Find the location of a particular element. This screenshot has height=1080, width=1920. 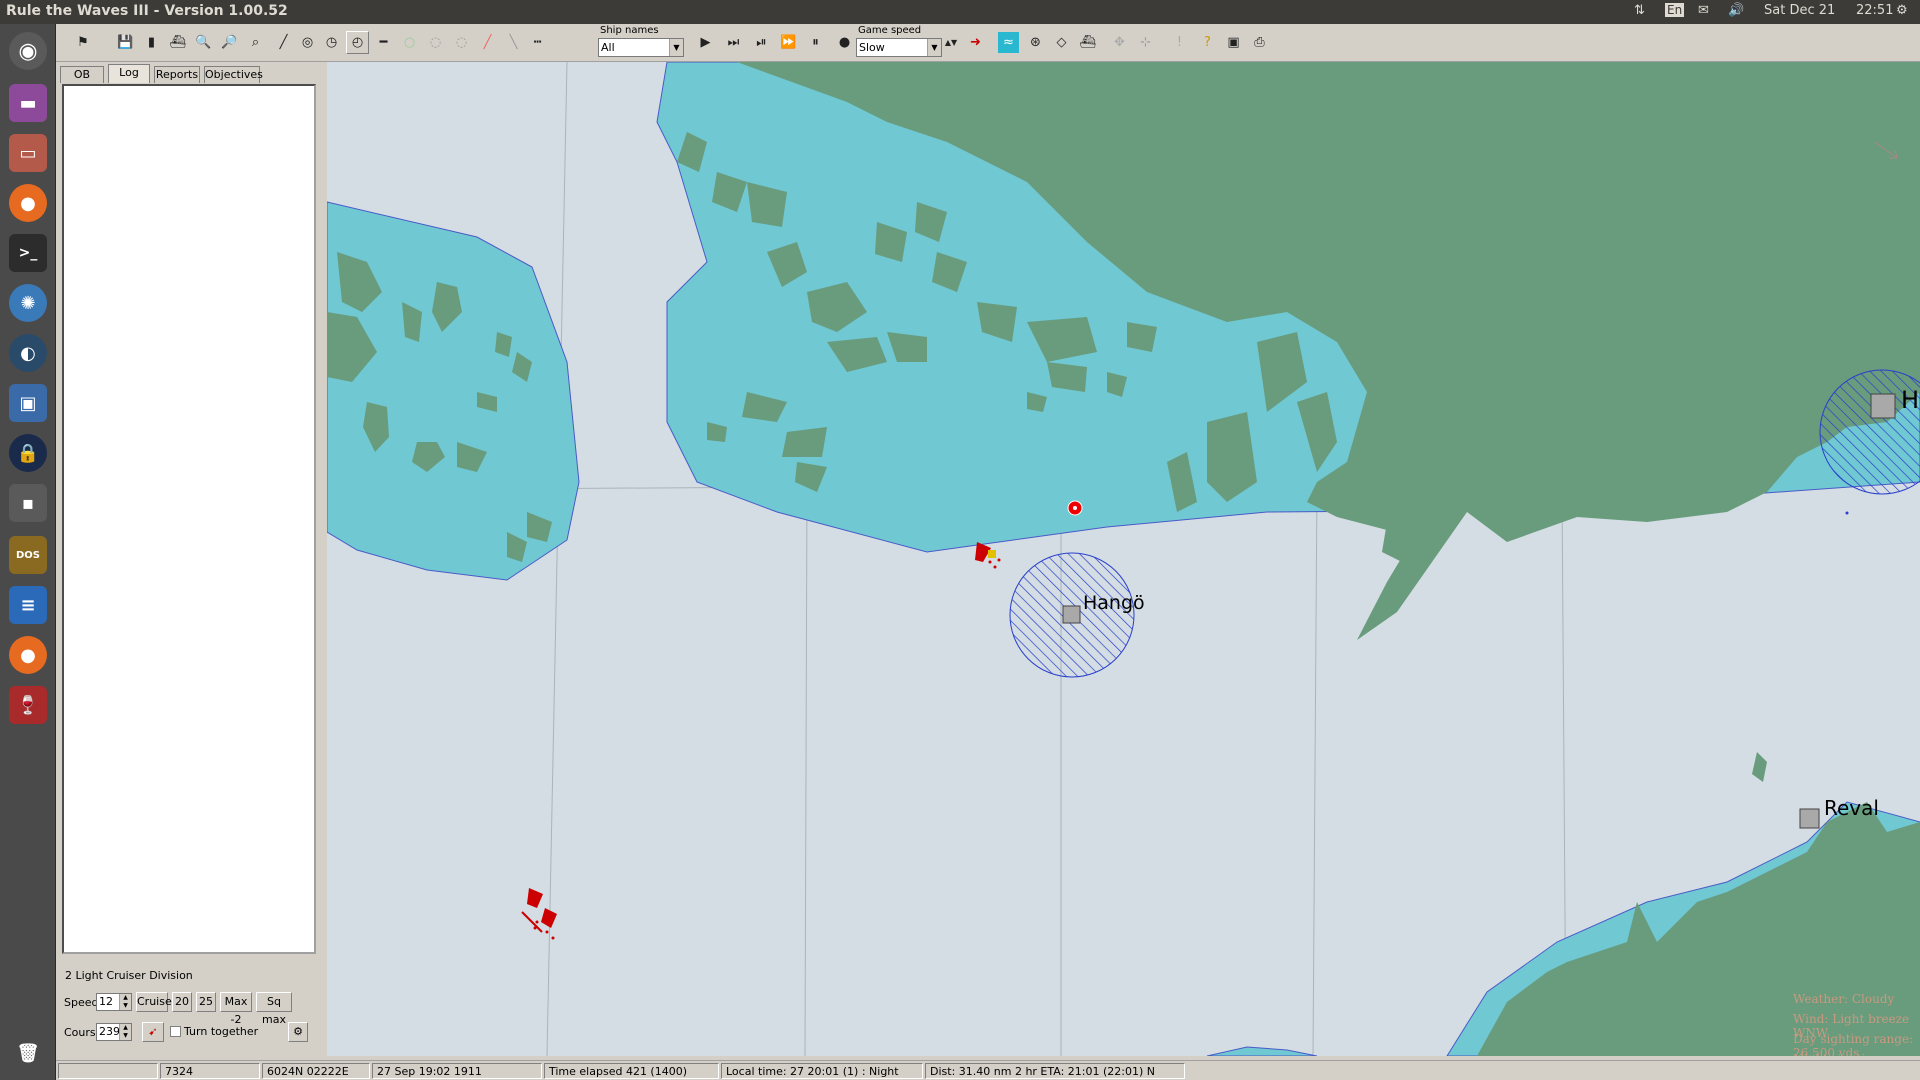

pinwheel-icon: ✺ is located at coordinates (28, 303).